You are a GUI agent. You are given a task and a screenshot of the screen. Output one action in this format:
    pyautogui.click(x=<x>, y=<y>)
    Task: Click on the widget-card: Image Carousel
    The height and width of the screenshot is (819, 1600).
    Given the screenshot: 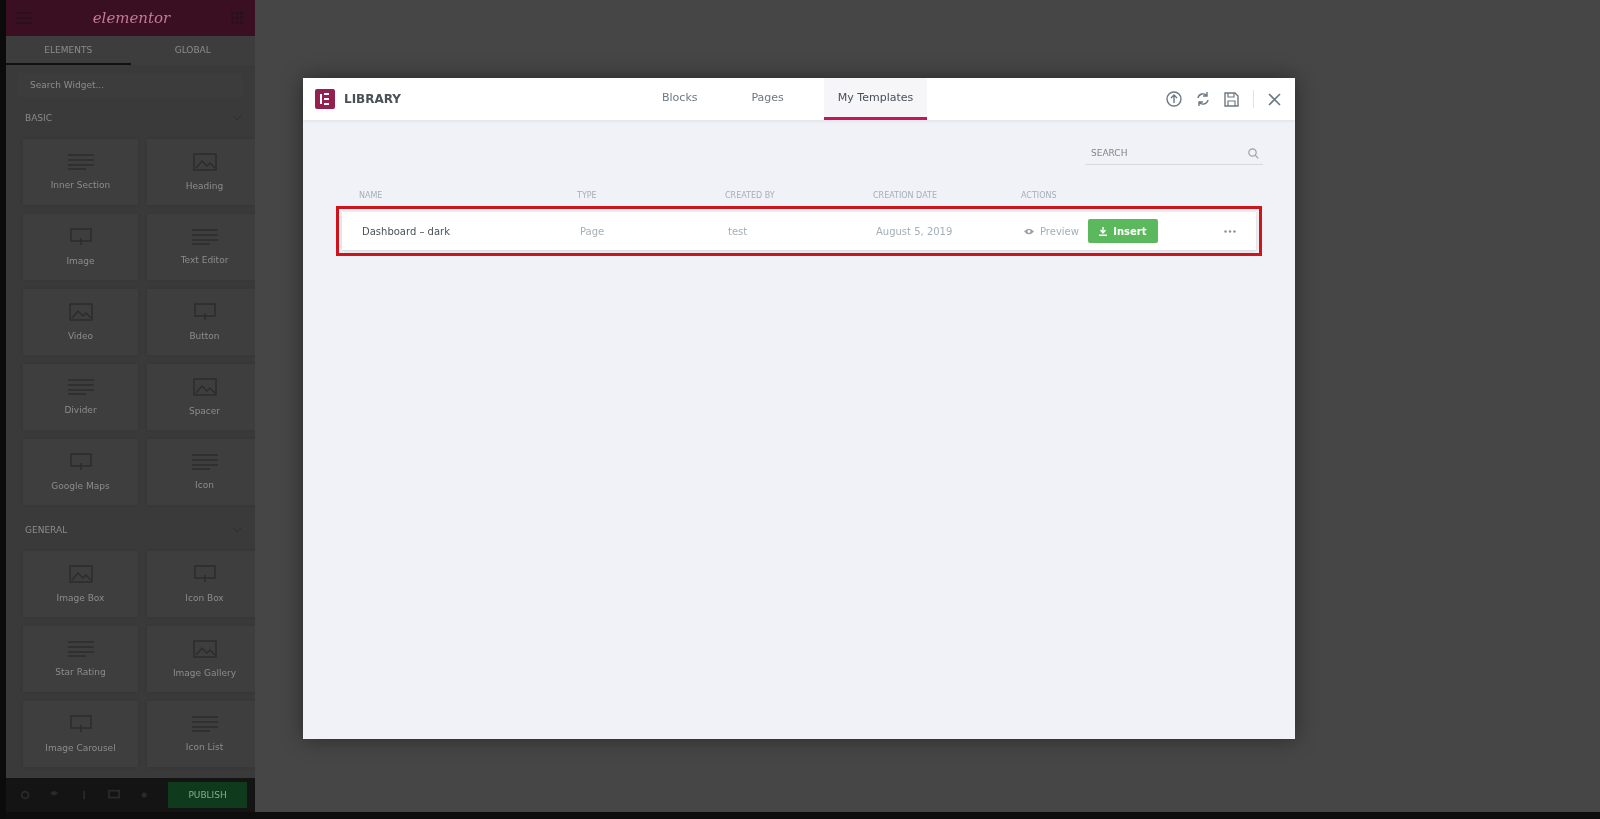 What is the action you would take?
    pyautogui.click(x=80, y=734)
    